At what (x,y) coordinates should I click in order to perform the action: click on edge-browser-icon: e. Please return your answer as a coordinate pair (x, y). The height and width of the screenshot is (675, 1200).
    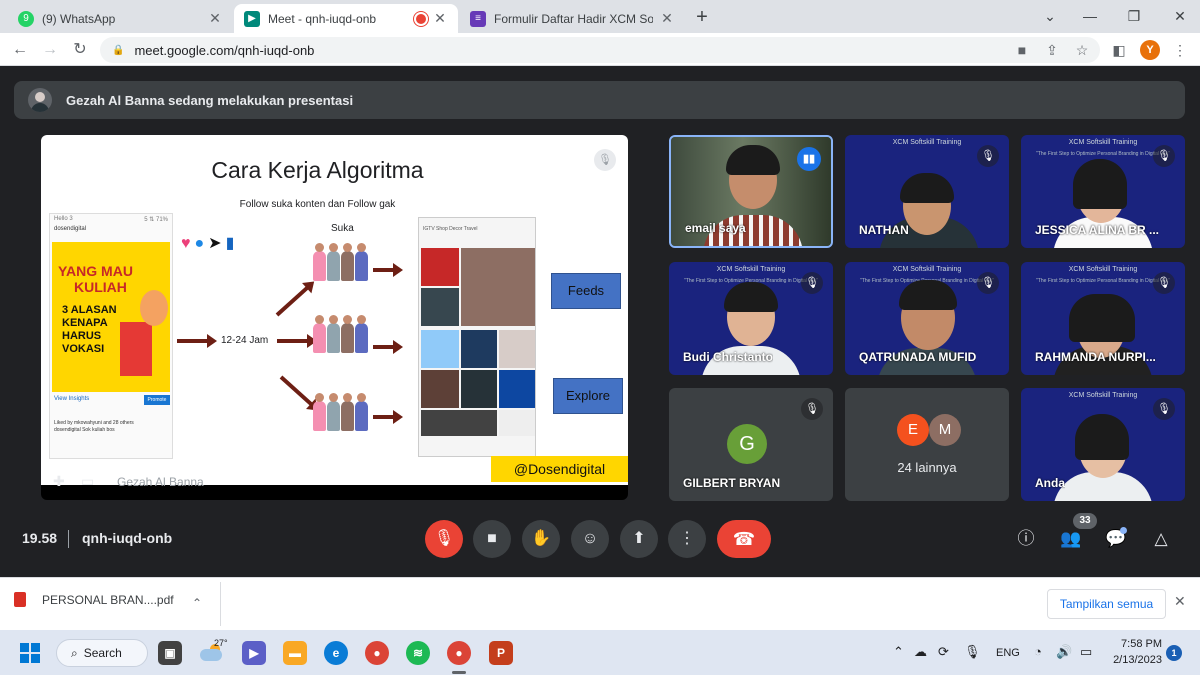
    Looking at the image, I should click on (336, 653).